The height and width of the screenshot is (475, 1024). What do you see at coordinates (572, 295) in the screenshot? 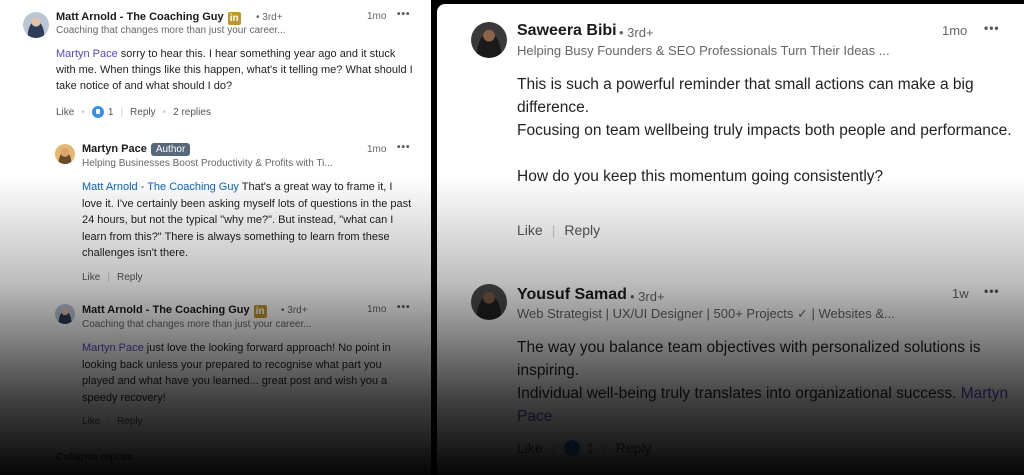
I see `commenter-name: Yousuf Samad` at bounding box center [572, 295].